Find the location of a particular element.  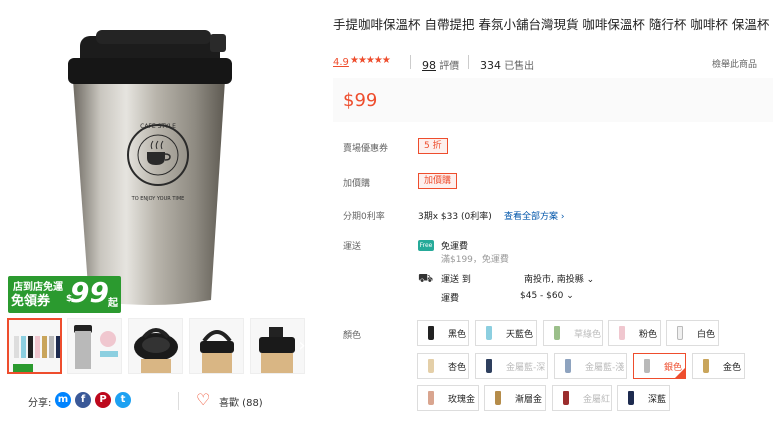

color-option-apricot: 杏色 is located at coordinates (443, 366).